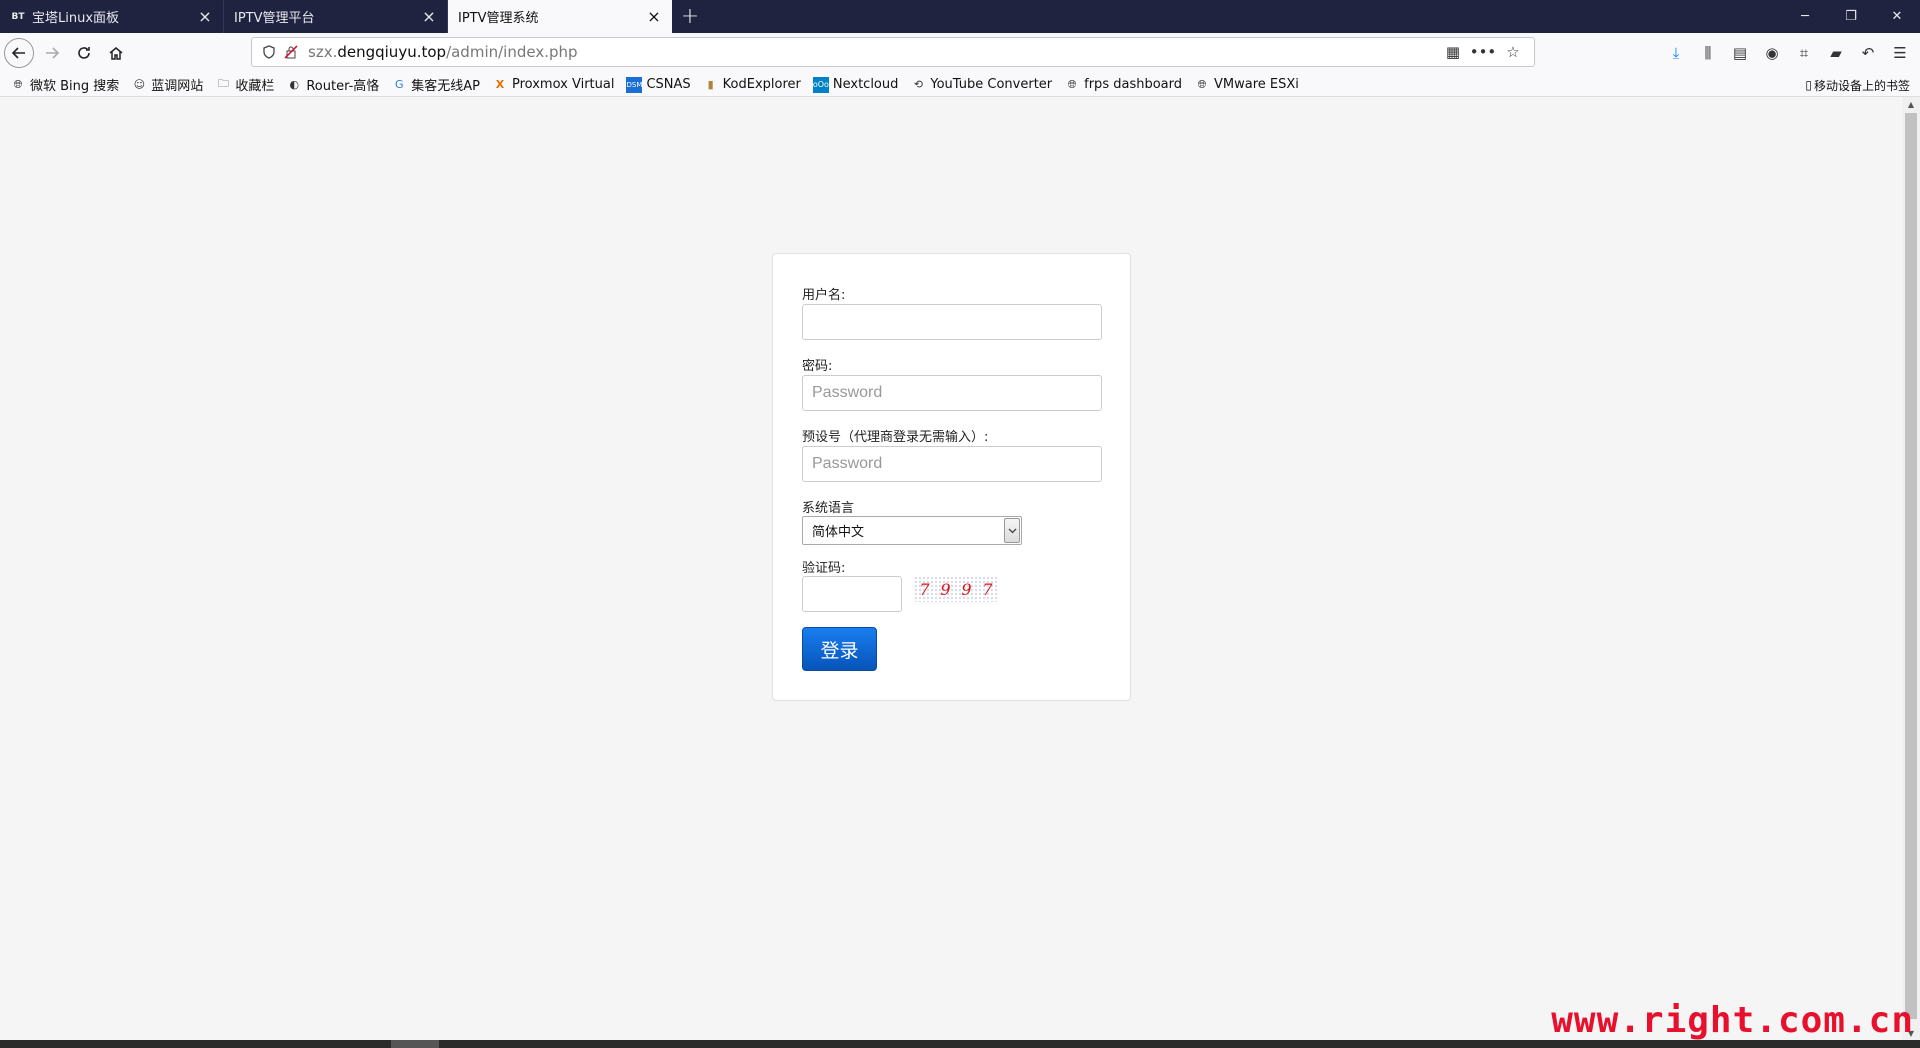  I want to click on mobile-bookmarks: ▯ 移动设备上的书签, so click(1857, 85).